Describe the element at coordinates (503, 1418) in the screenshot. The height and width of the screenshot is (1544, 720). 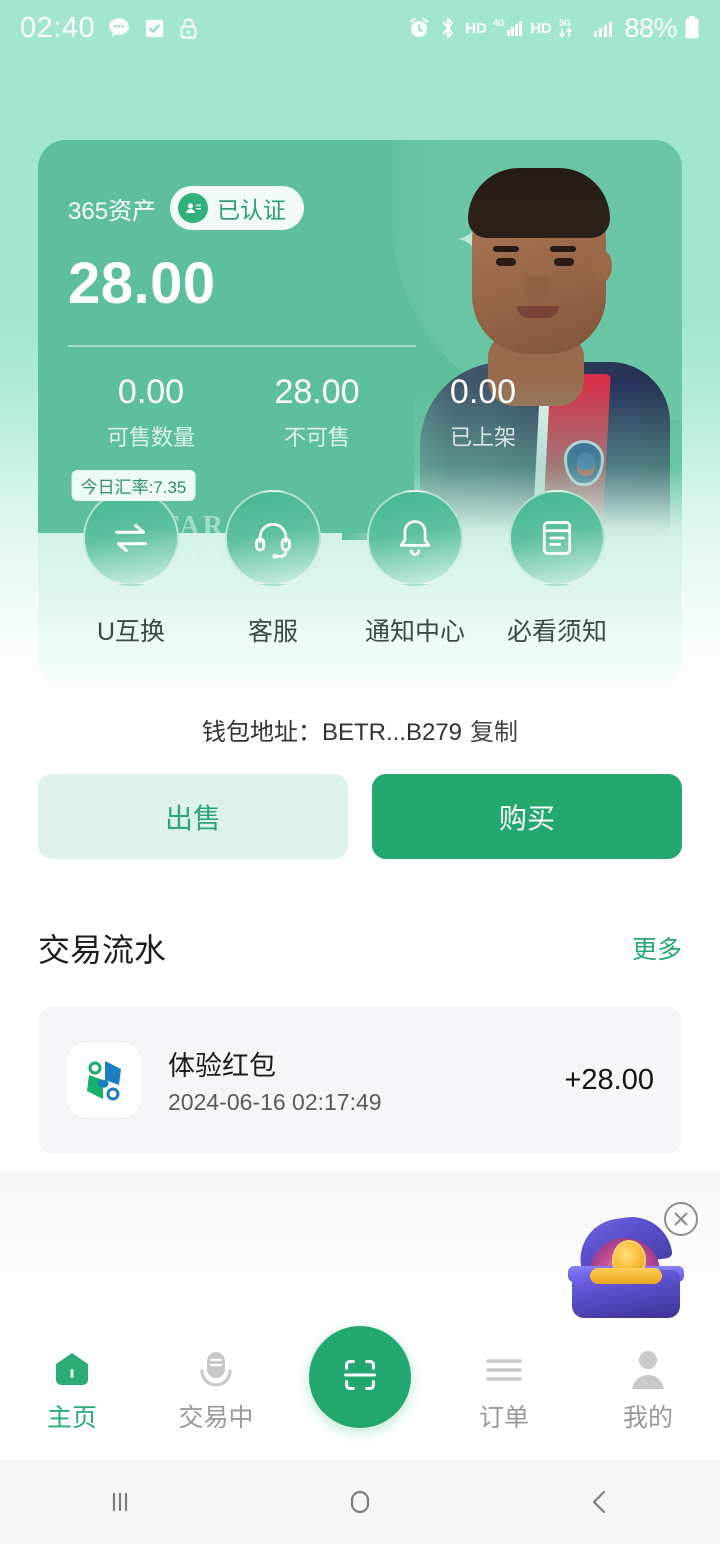
I see `tab-label: 订单` at that location.